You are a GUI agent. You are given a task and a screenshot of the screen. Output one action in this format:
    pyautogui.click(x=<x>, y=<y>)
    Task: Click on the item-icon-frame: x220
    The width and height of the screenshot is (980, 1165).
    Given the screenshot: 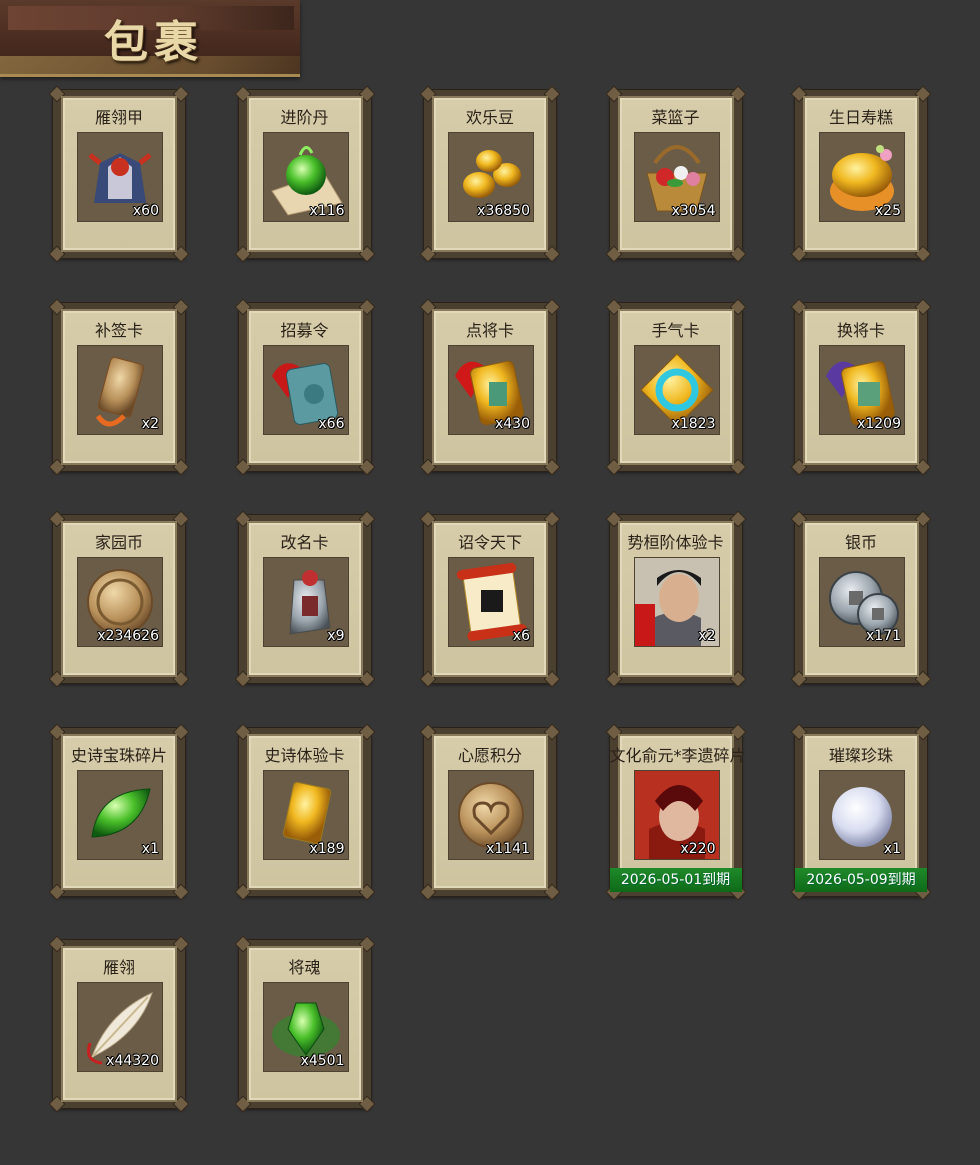 What is the action you would take?
    pyautogui.click(x=676, y=814)
    